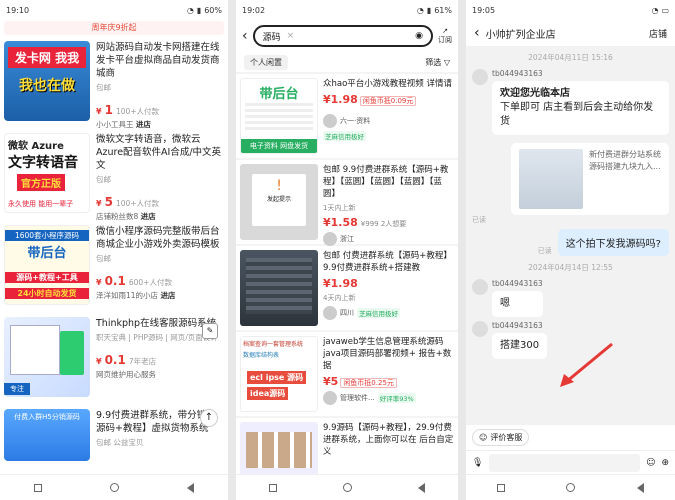 The image size is (675, 500). Describe the element at coordinates (213, 10) in the screenshot. I see `battery-level: 60%` at that location.